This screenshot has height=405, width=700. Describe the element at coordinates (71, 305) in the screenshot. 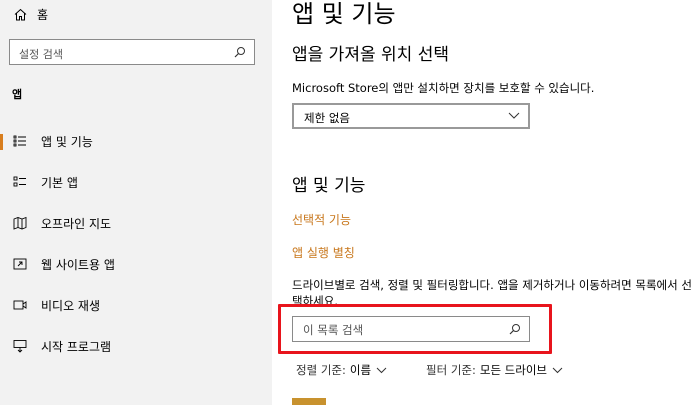

I see `sidebar-item-label: 비디오 재생` at that location.